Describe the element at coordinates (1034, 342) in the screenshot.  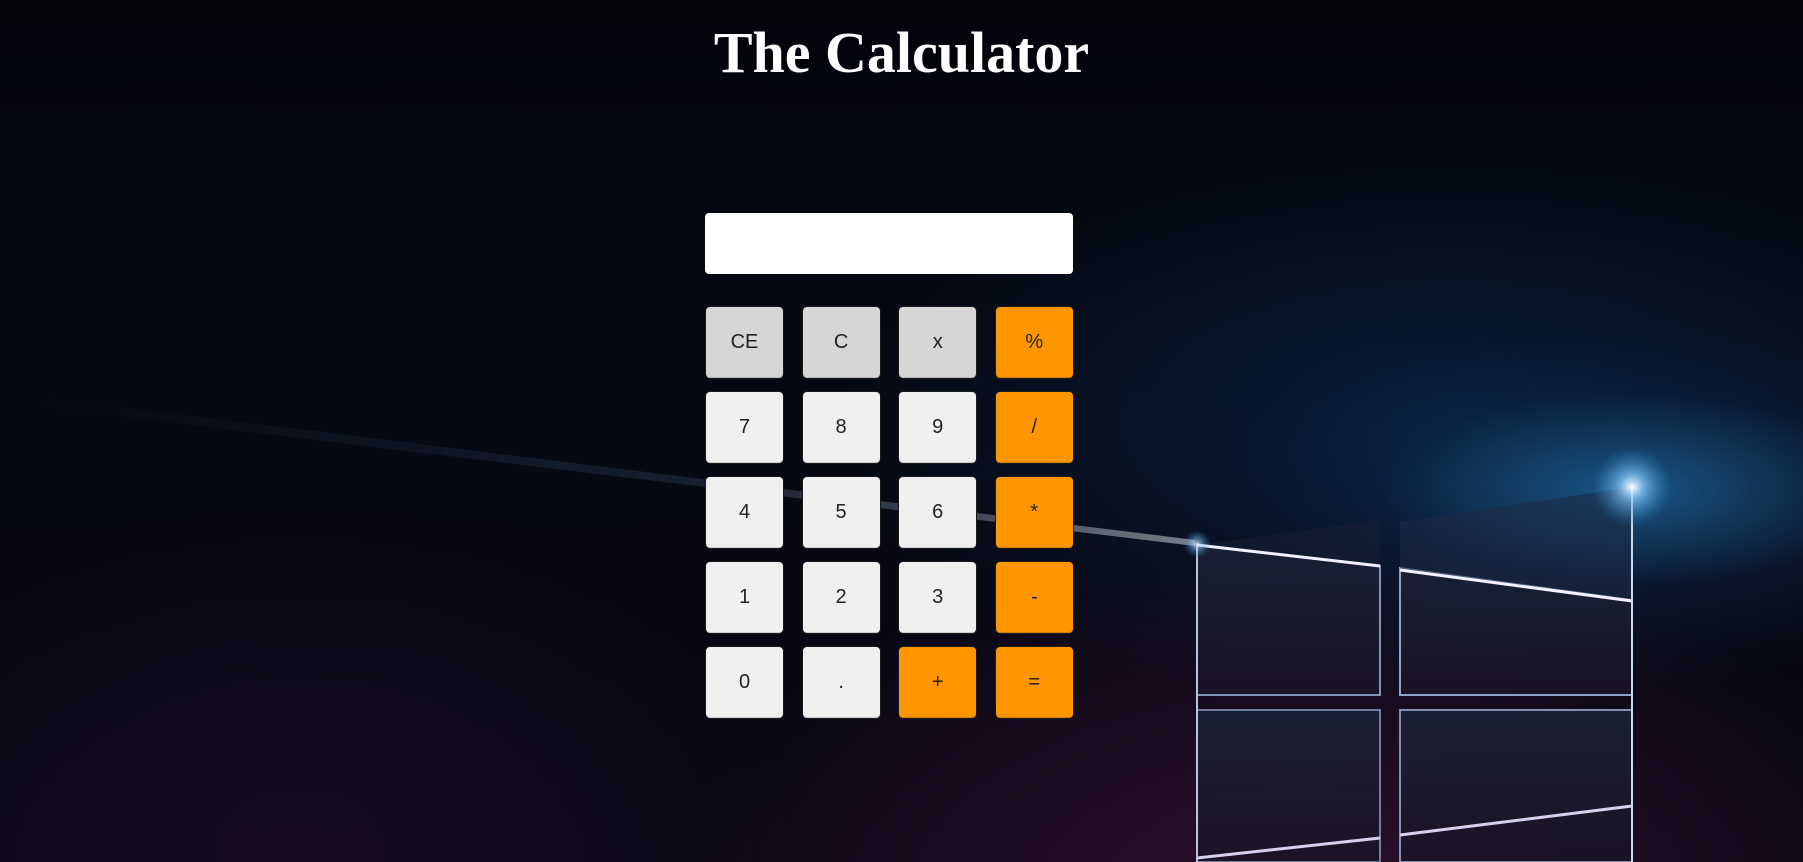
I see `percent-button: %` at that location.